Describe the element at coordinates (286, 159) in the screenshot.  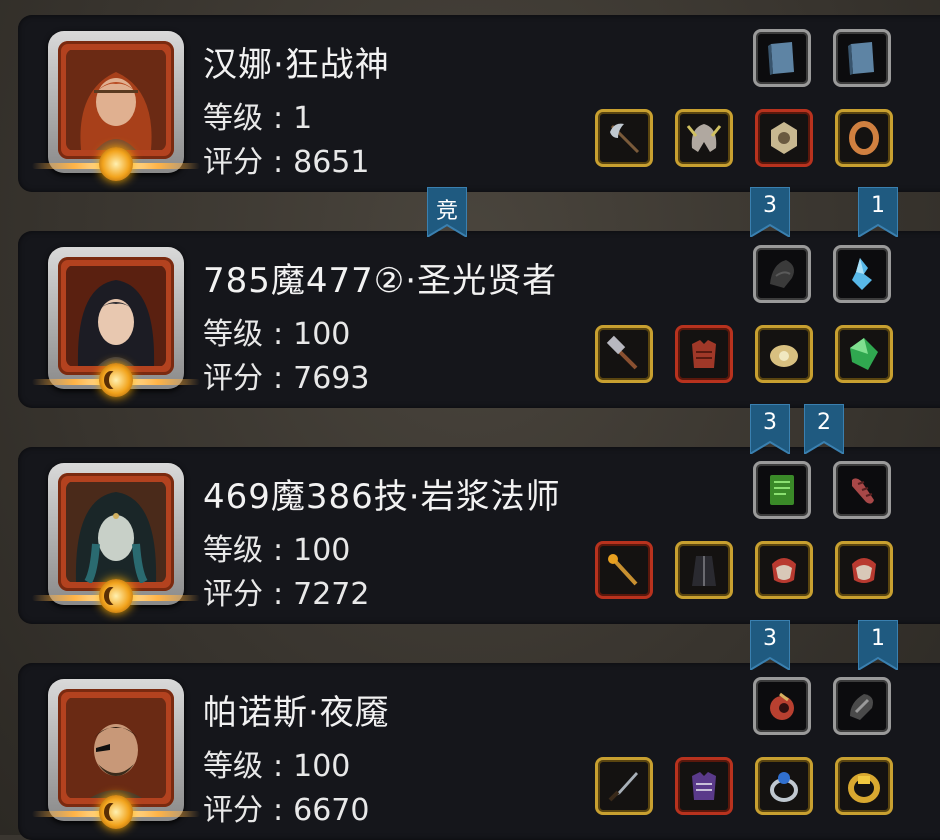
I see `score-row: 评分:8651` at that location.